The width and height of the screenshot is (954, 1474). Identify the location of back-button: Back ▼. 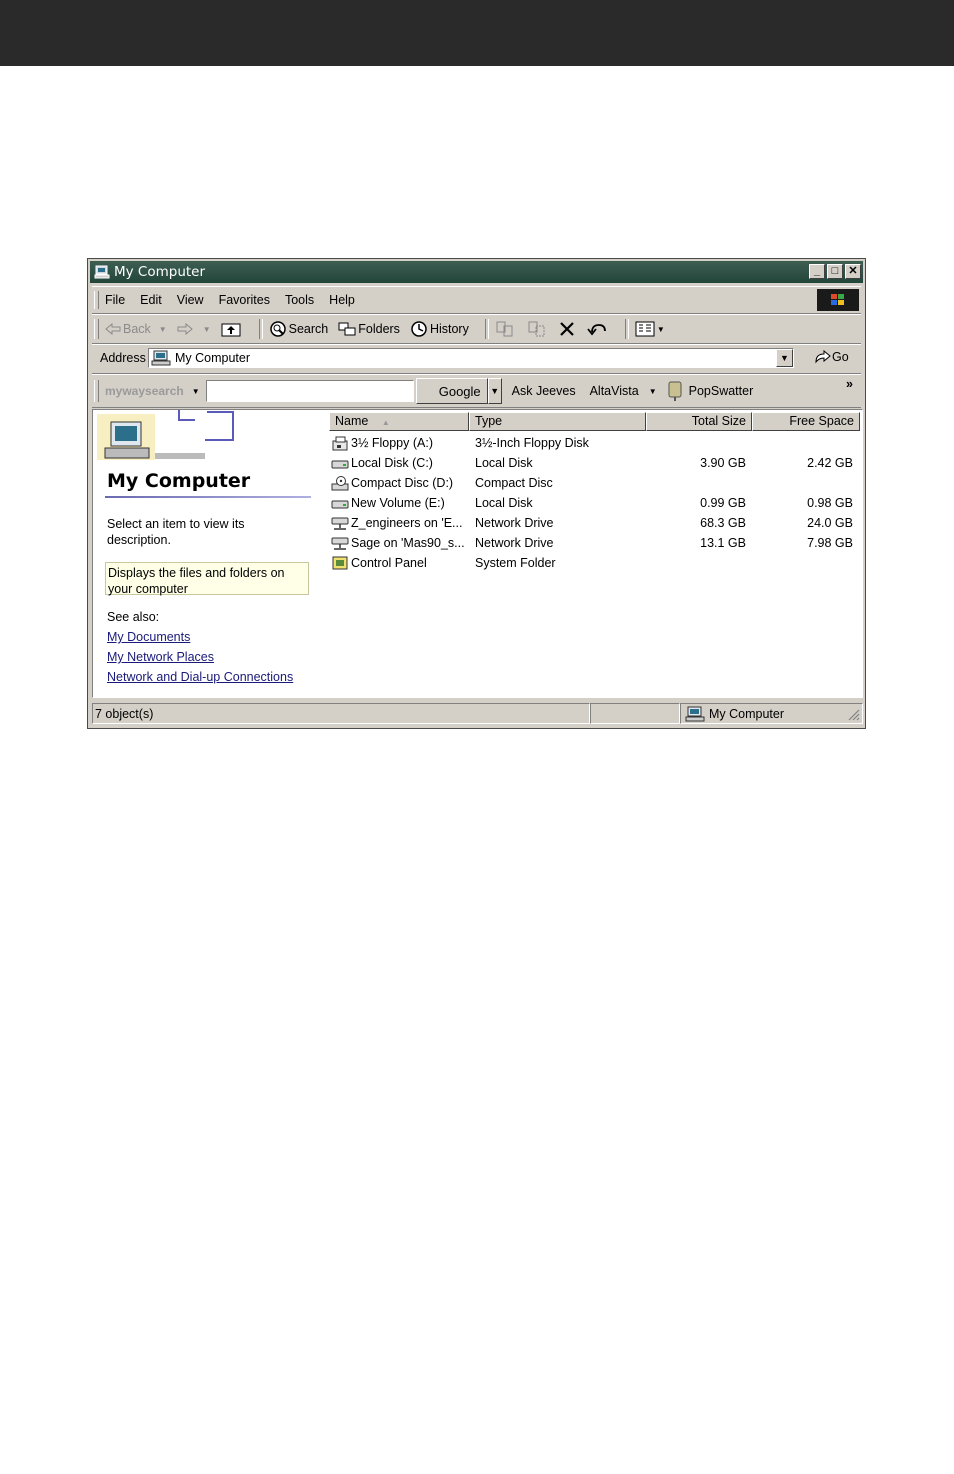
(136, 329).